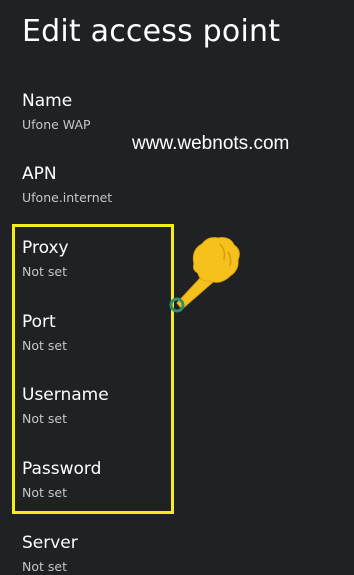 The height and width of the screenshot is (575, 354). What do you see at coordinates (172, 184) in the screenshot?
I see `preference-apn: APN Ufone.internet` at bounding box center [172, 184].